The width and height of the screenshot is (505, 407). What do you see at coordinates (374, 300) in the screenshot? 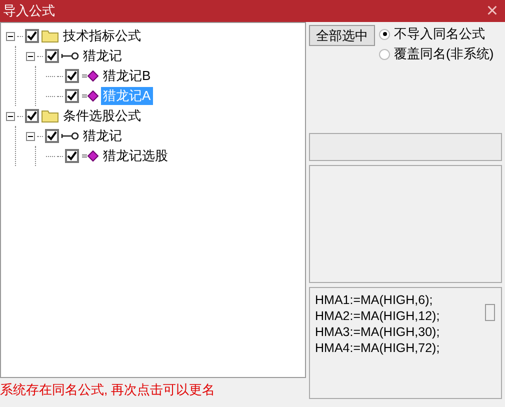
I see `code-line: HMA1:=MA(HIGH,6);` at bounding box center [374, 300].